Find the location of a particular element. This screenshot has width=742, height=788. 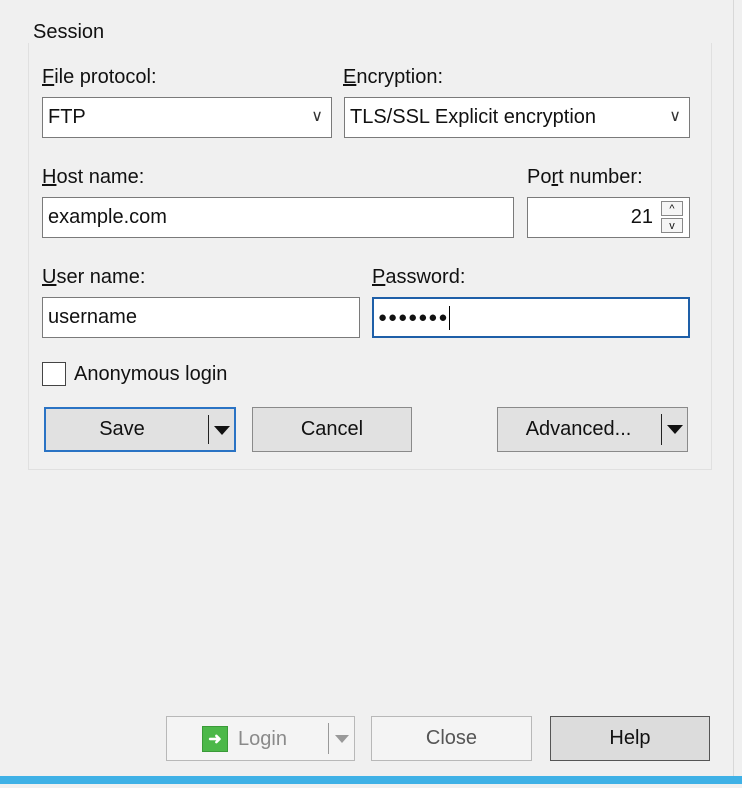

file-protocol-label: File protocol: is located at coordinates (99, 77).